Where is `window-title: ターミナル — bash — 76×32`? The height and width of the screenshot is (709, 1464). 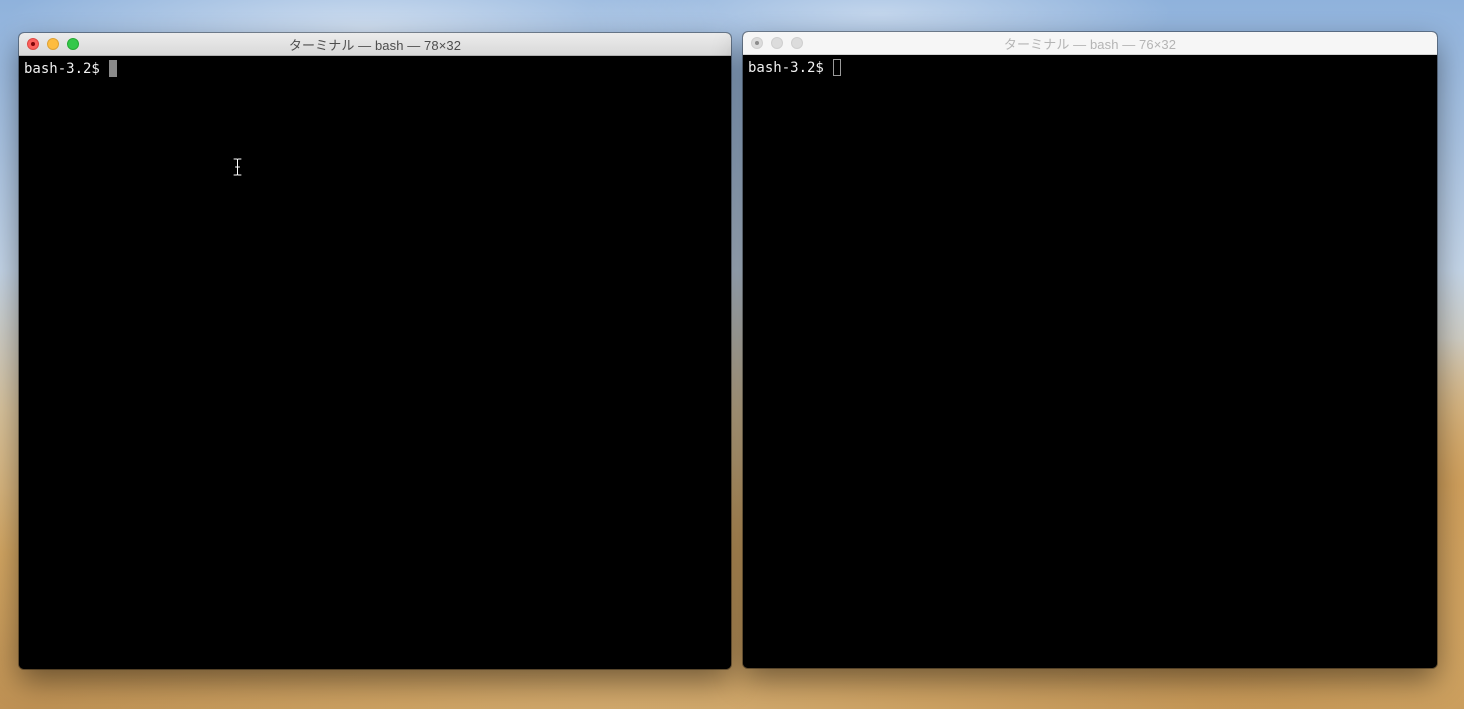 window-title: ターミナル — bash — 76×32 is located at coordinates (1090, 44).